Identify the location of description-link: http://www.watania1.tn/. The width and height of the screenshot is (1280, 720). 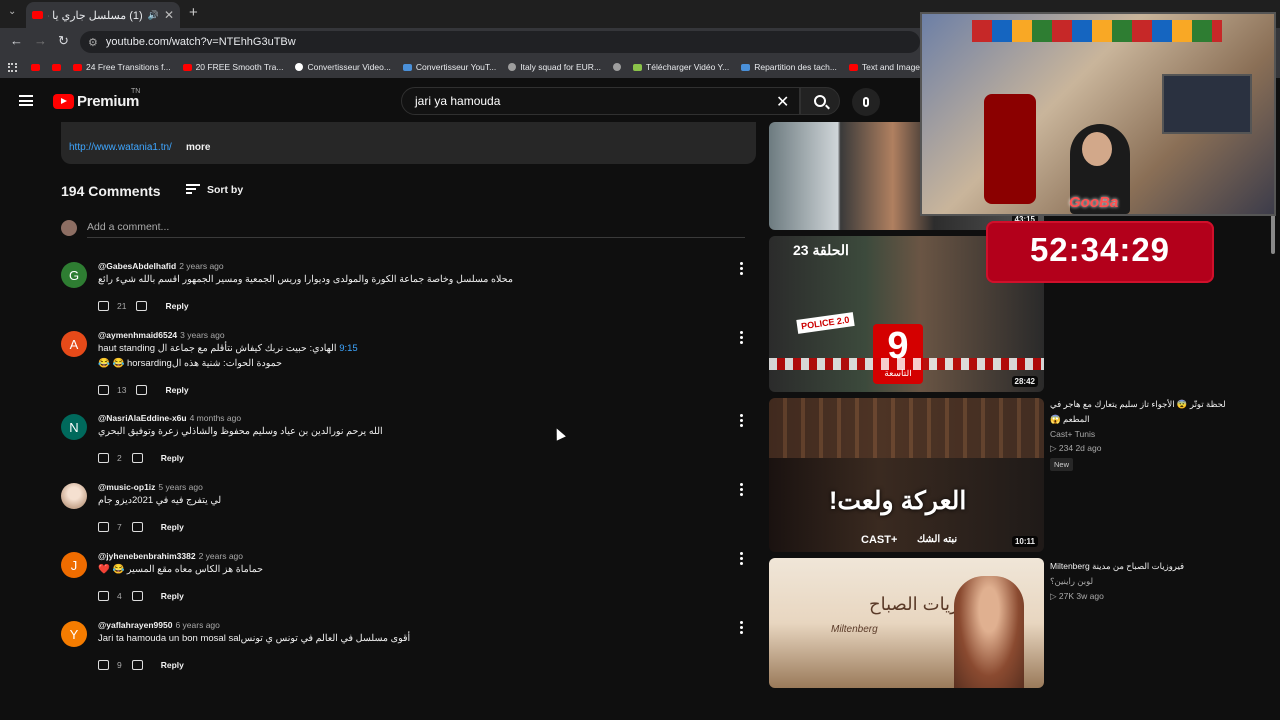
(120, 147).